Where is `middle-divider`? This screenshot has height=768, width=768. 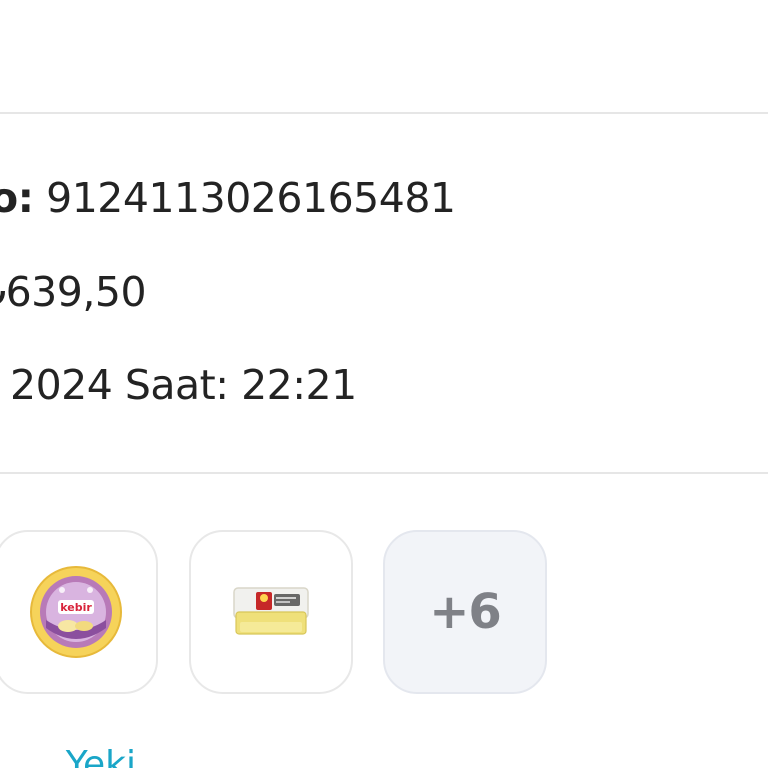 middle-divider is located at coordinates (384, 473).